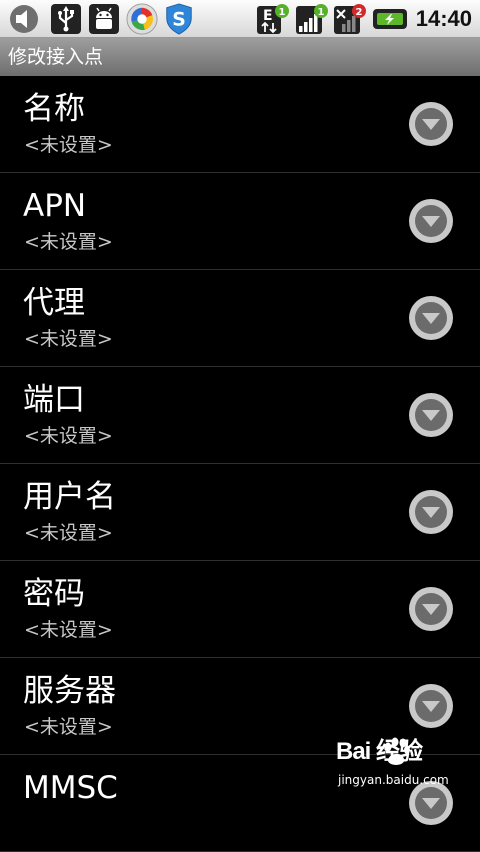  I want to click on edge-label: E, so click(268, 16).